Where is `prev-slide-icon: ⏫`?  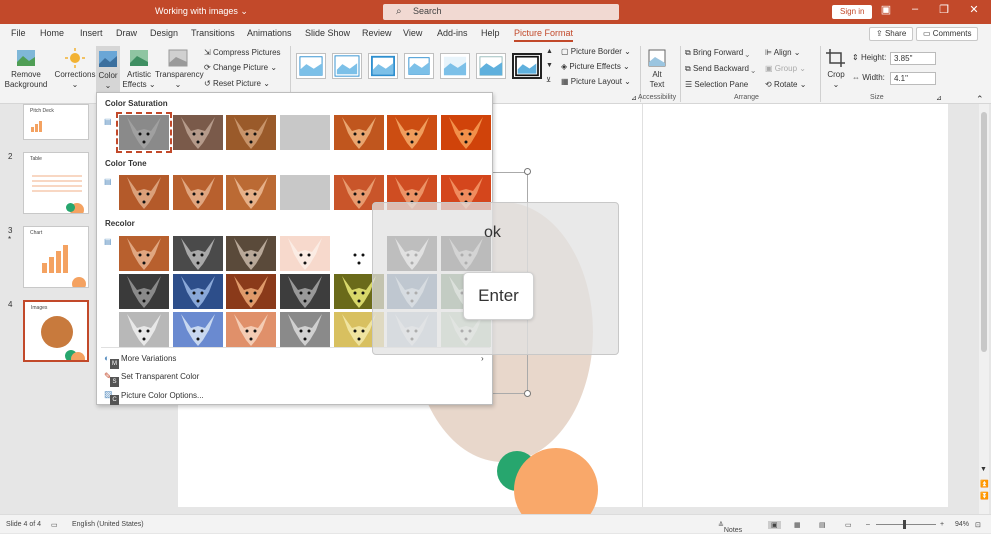 prev-slide-icon: ⏫ is located at coordinates (984, 484).